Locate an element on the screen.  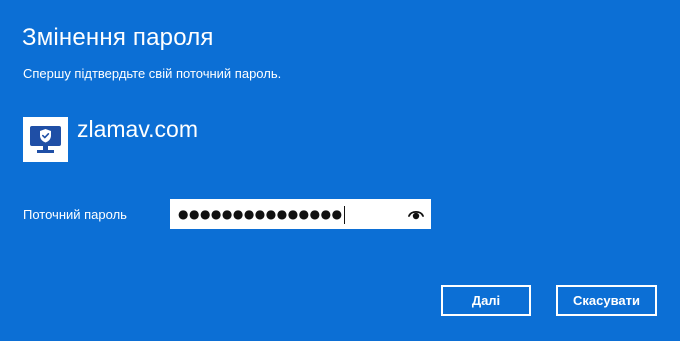
monitor-shield-icon is located at coordinates (45, 139).